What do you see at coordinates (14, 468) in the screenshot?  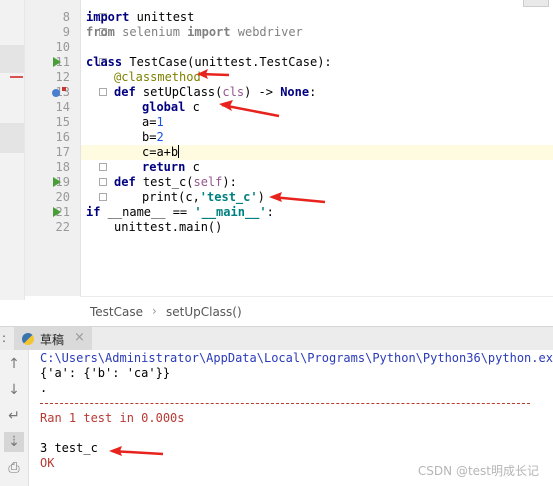 I see `print-icon: ⎙` at bounding box center [14, 468].